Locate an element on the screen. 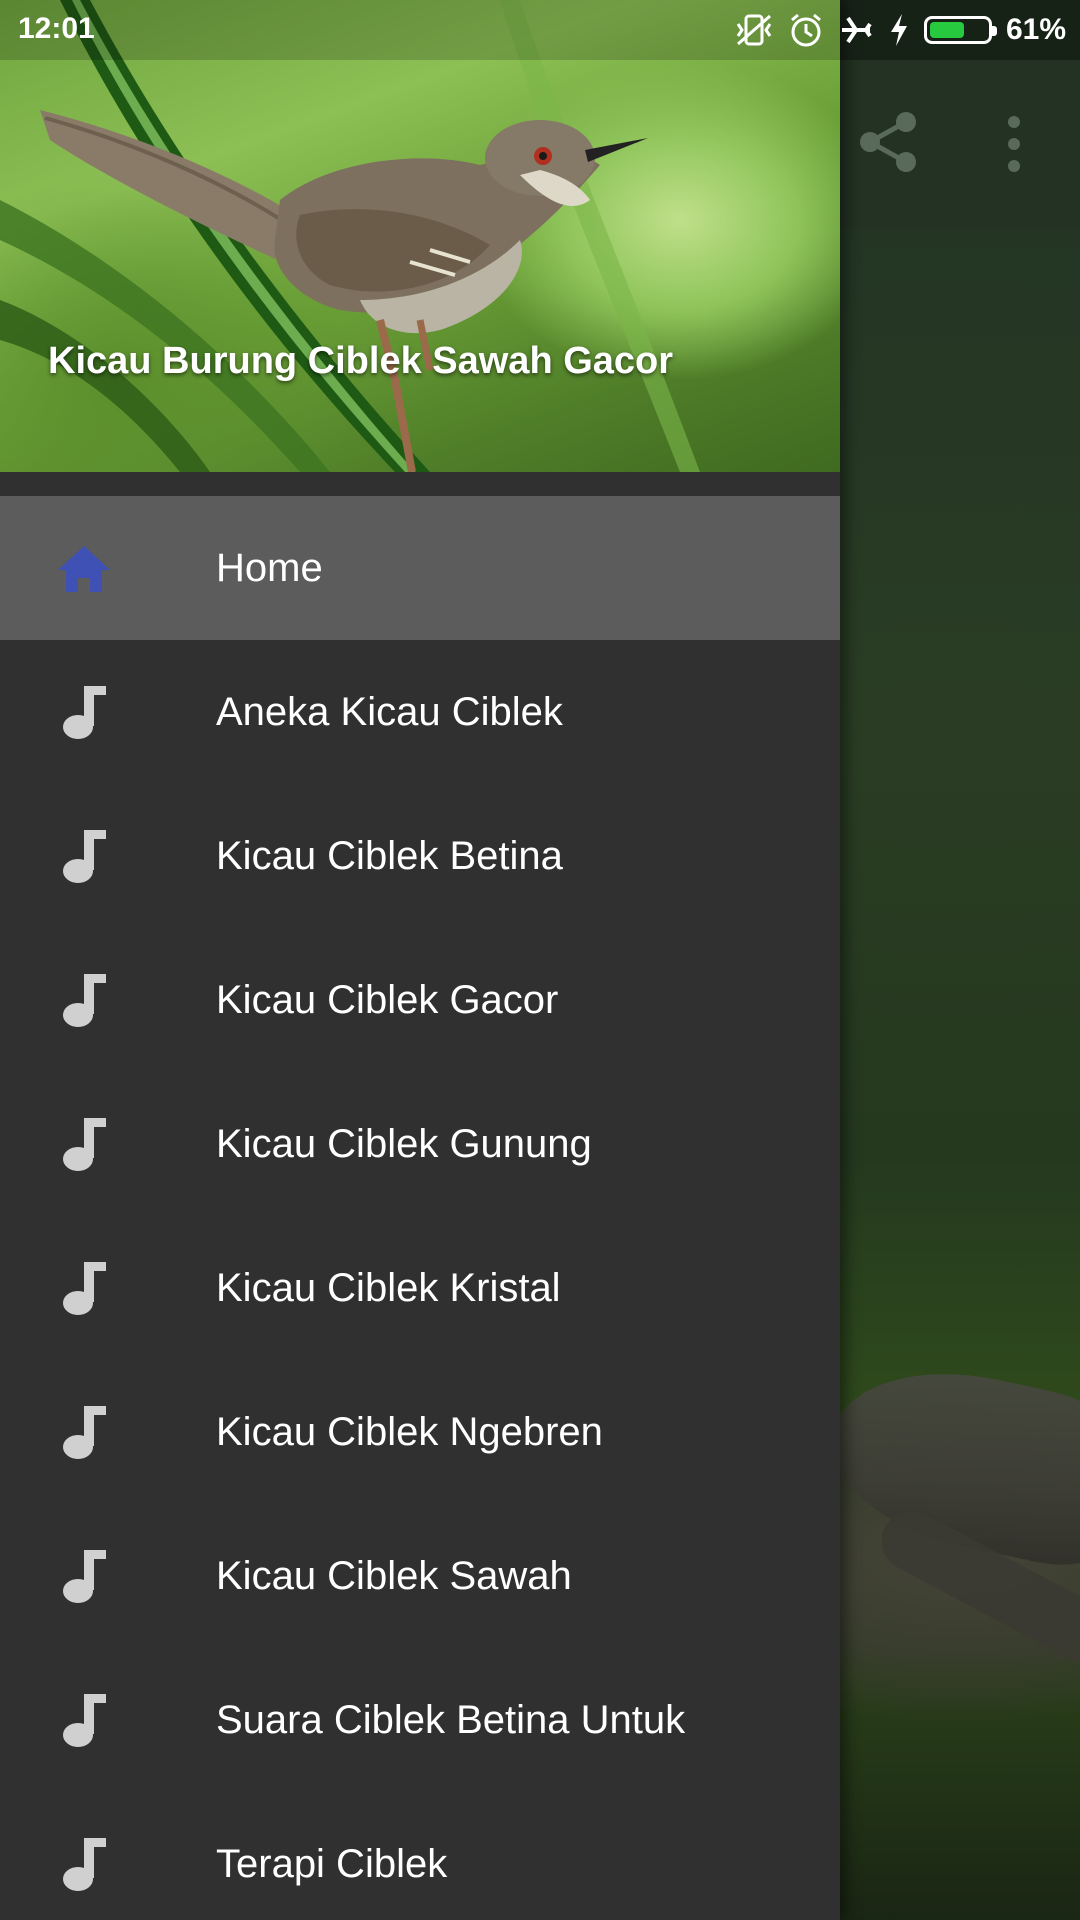 Image resolution: width=1080 pixels, height=1920 pixels. status-icons: 61% is located at coordinates (900, 30).